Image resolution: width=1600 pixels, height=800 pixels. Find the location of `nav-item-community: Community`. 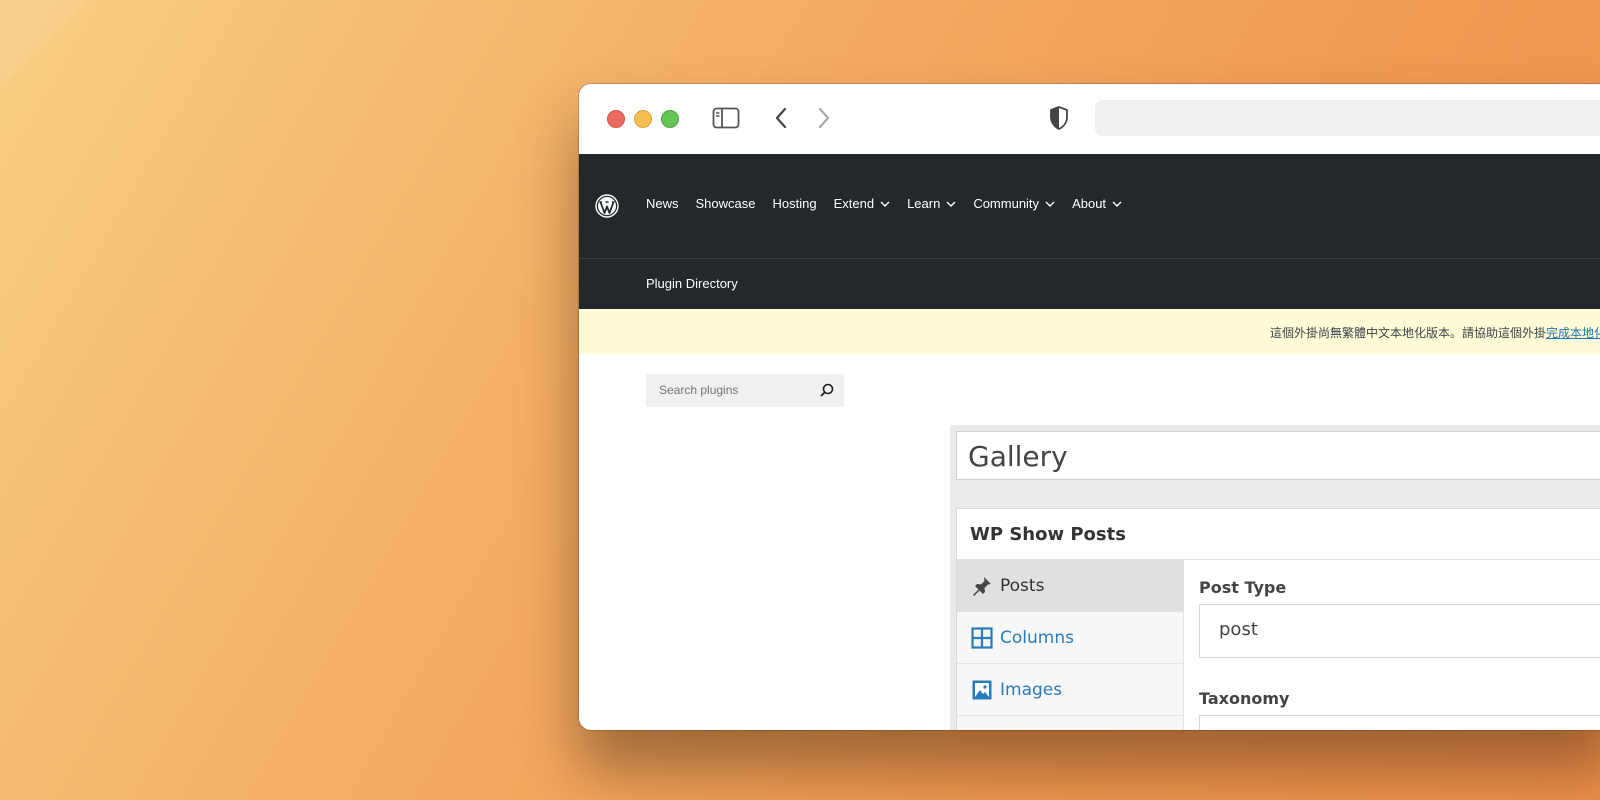

nav-item-community: Community is located at coordinates (1014, 203).